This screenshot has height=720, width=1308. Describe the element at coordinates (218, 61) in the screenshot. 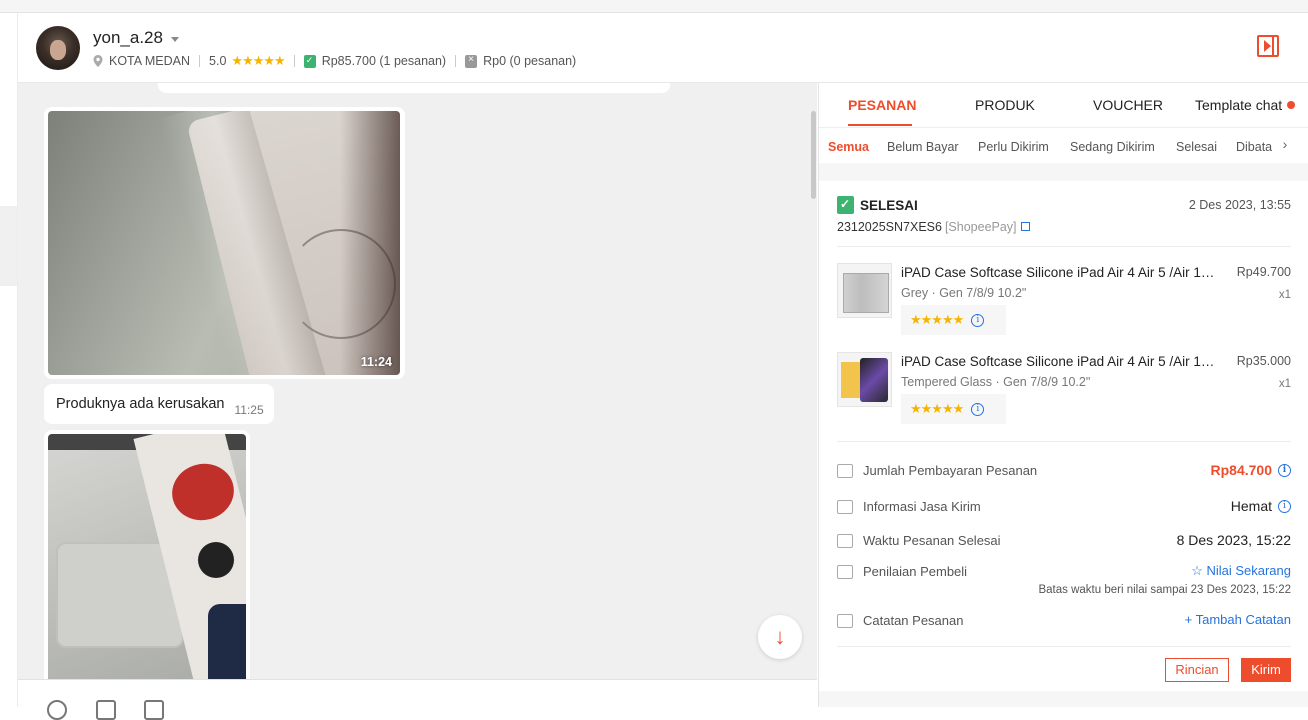

I see `user-rating: 5.0` at that location.